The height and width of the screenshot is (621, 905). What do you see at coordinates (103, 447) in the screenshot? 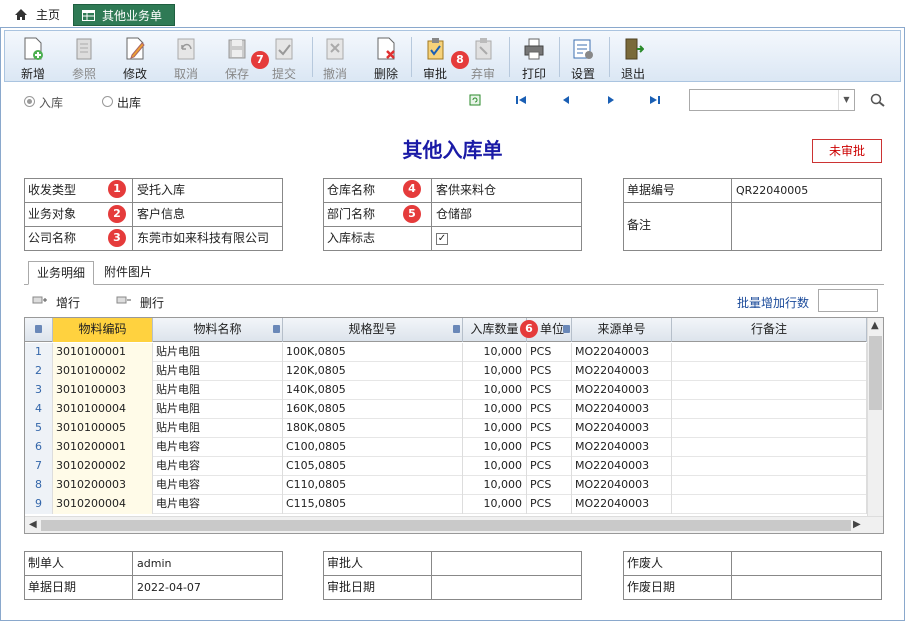
I see `material-code-cell: 3010200001` at bounding box center [103, 447].